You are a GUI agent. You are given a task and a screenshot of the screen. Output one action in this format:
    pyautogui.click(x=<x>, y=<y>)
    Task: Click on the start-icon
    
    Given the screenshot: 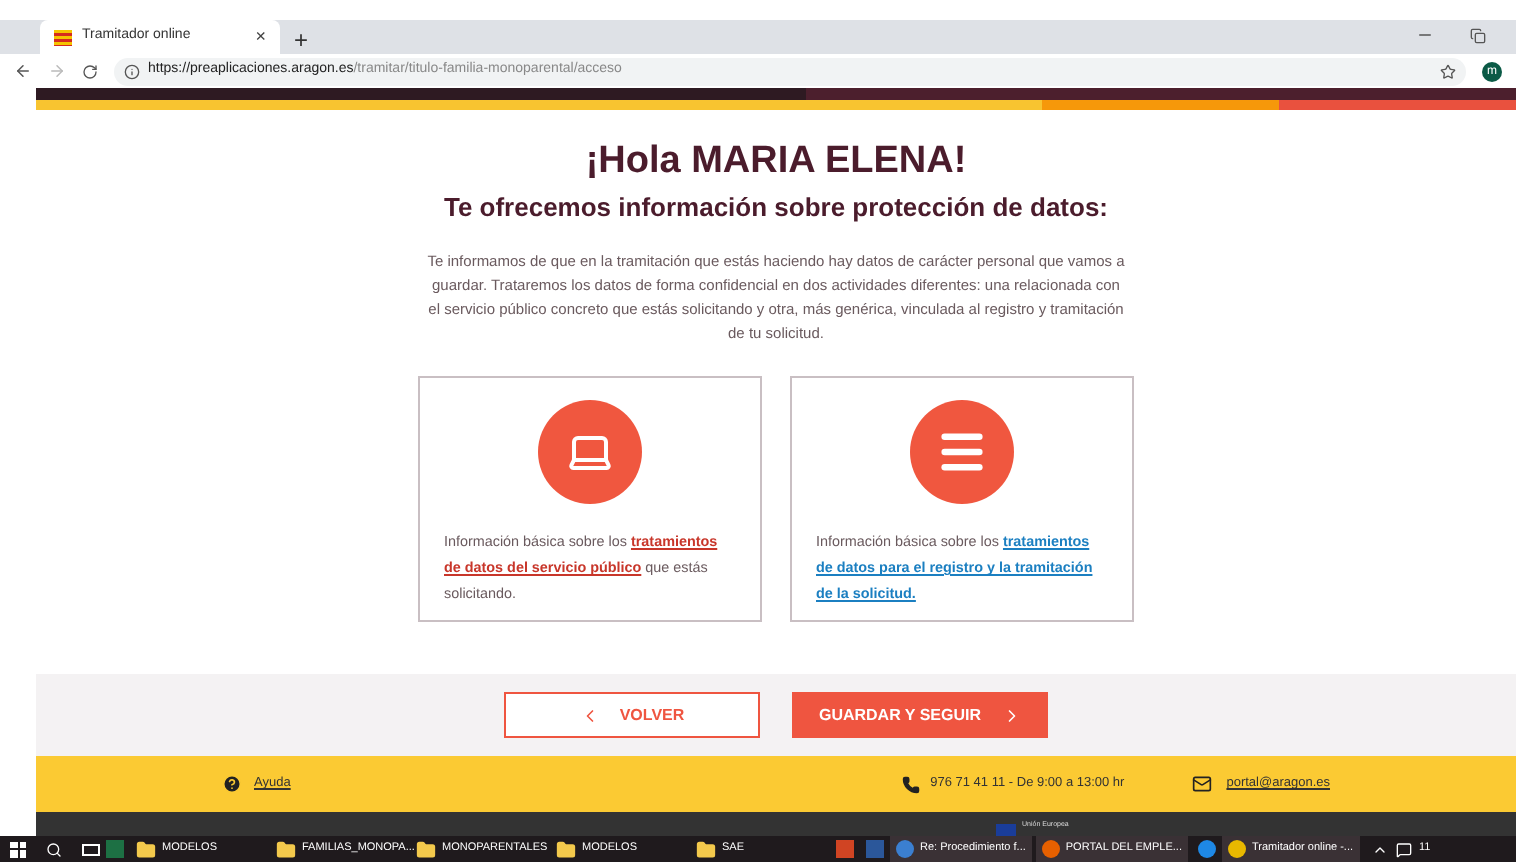 What is the action you would take?
    pyautogui.click(x=18, y=849)
    